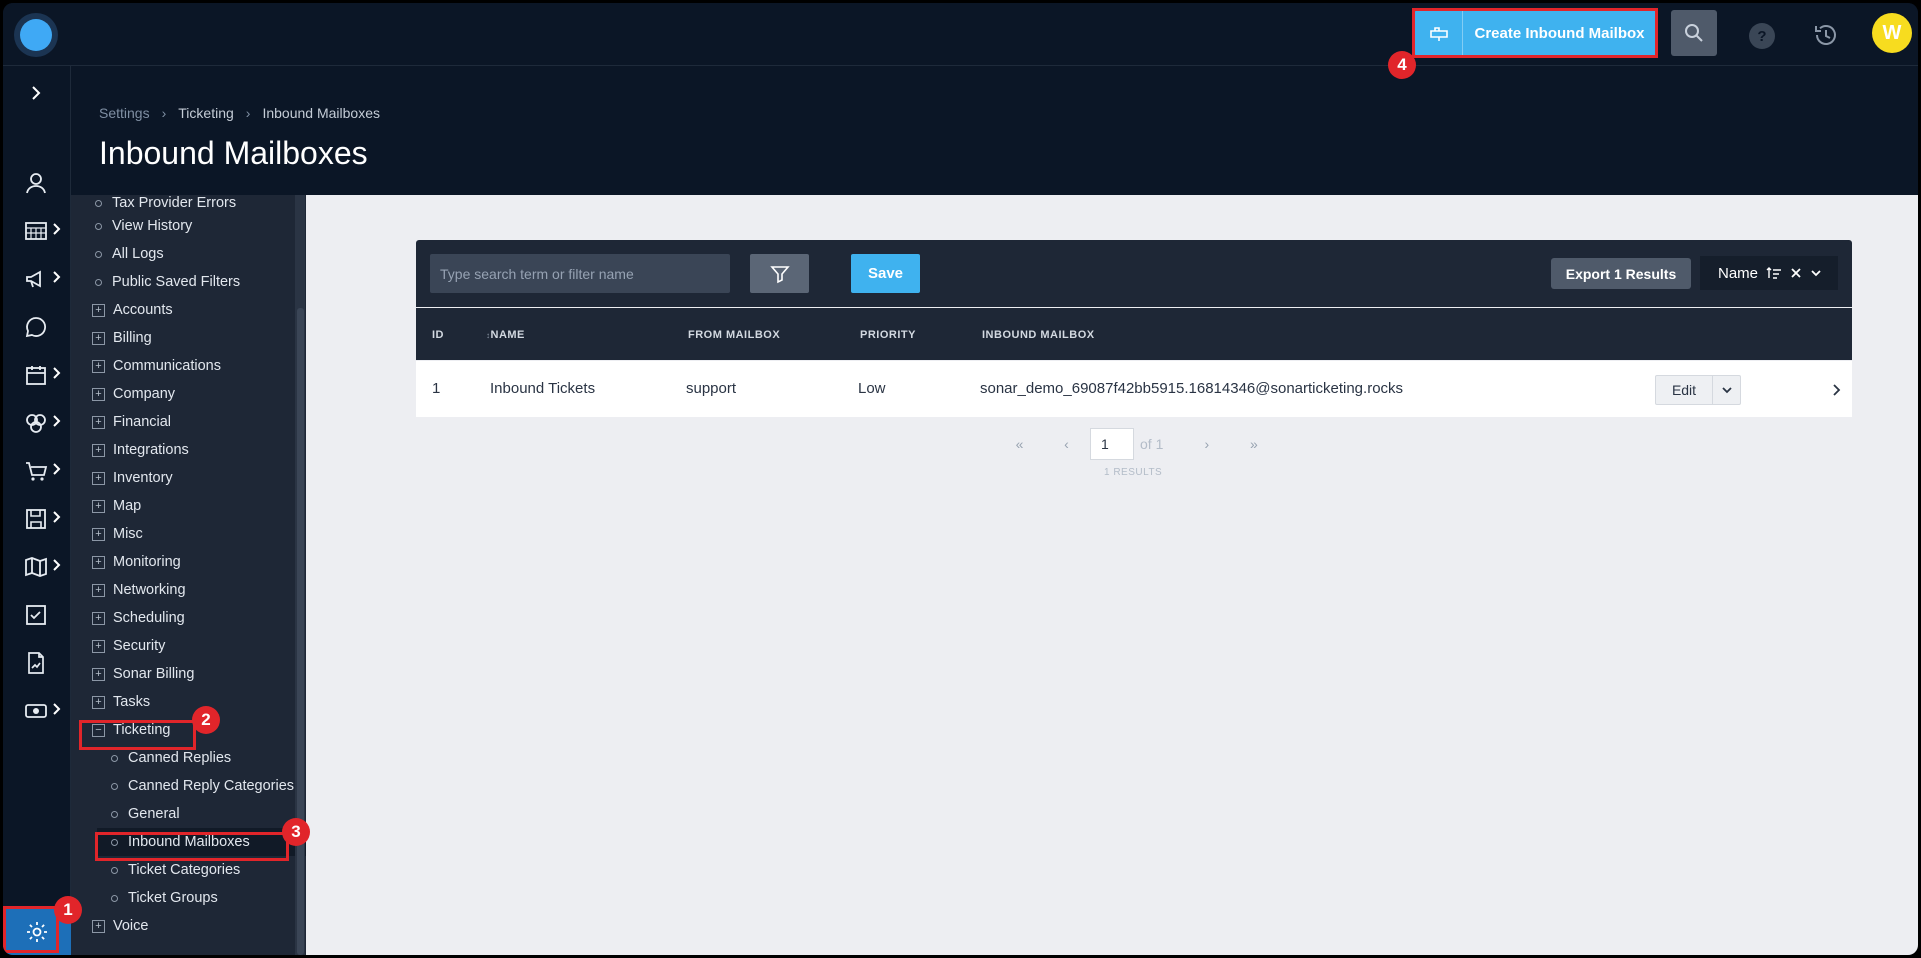 The width and height of the screenshot is (1921, 958). I want to click on calendar-grid-icon, so click(36, 231).